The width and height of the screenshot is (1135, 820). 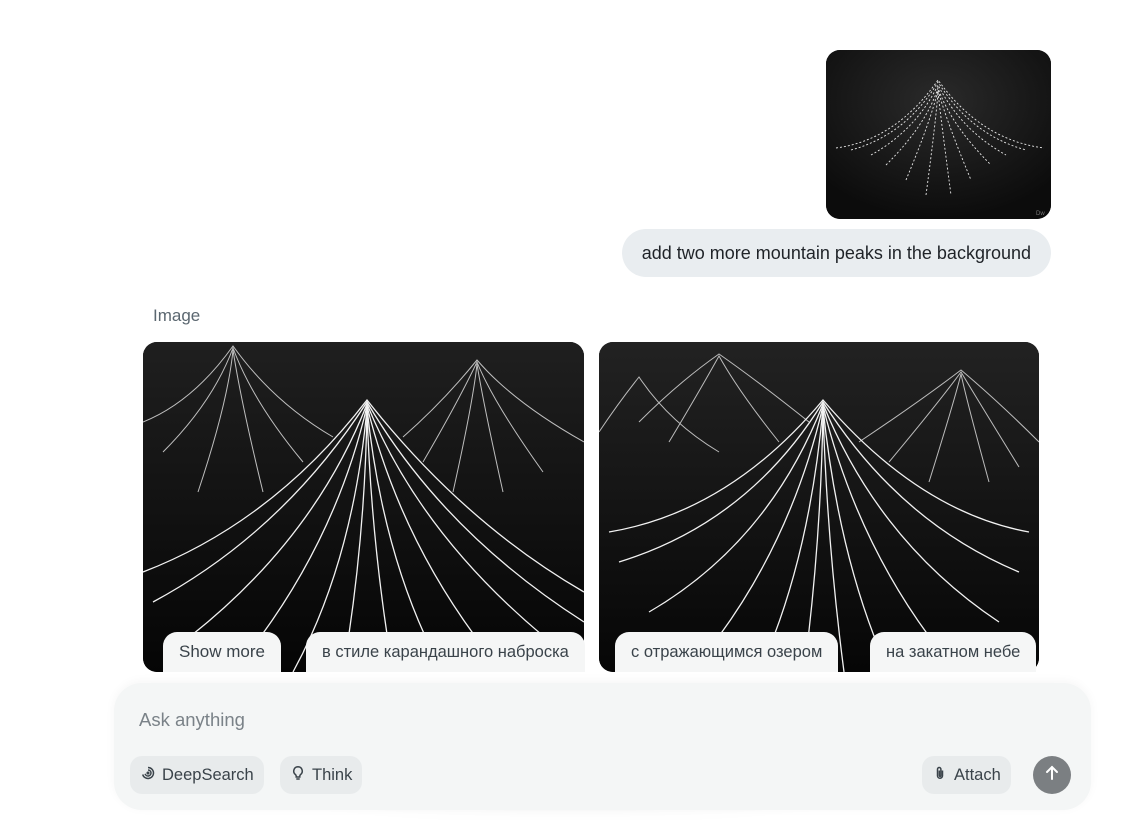 What do you see at coordinates (938, 134) in the screenshot?
I see `uploaded-image: Dw` at bounding box center [938, 134].